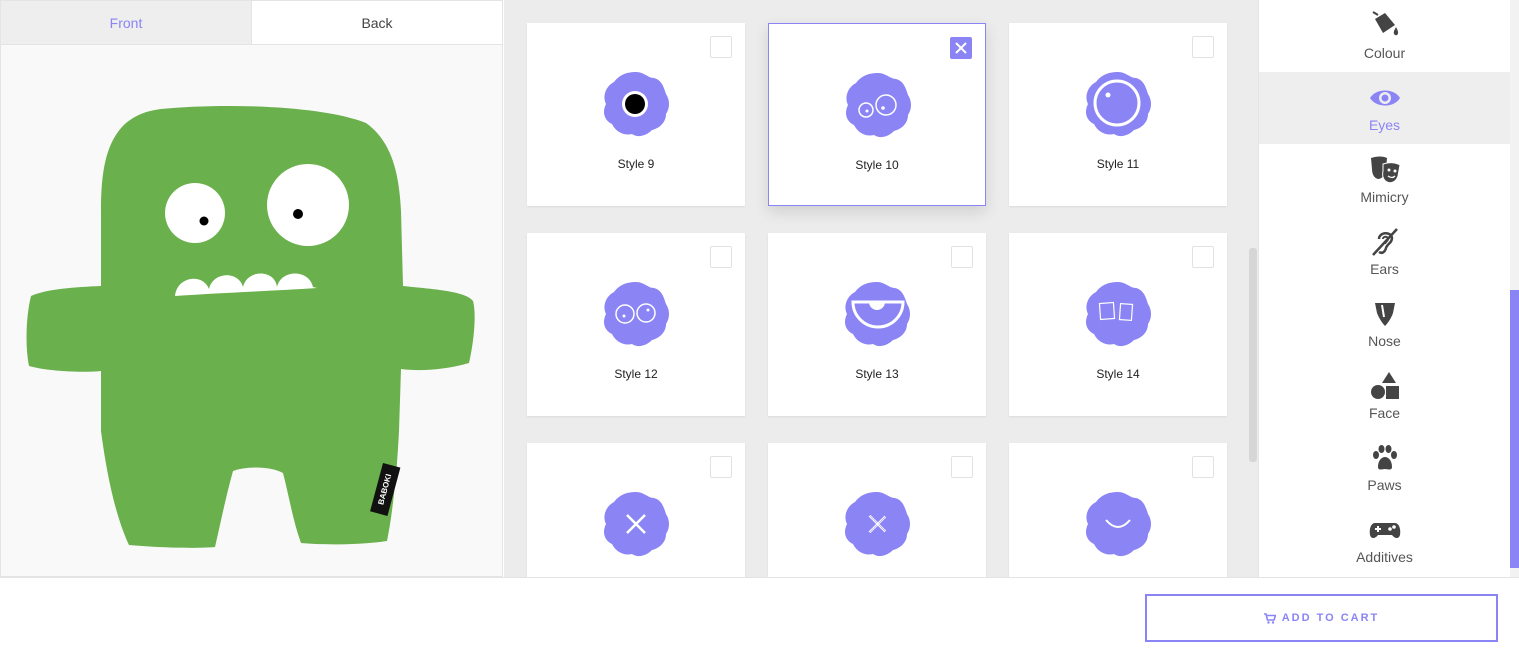  What do you see at coordinates (1384, 197) in the screenshot?
I see `sidebar-item-label: Mimicry` at bounding box center [1384, 197].